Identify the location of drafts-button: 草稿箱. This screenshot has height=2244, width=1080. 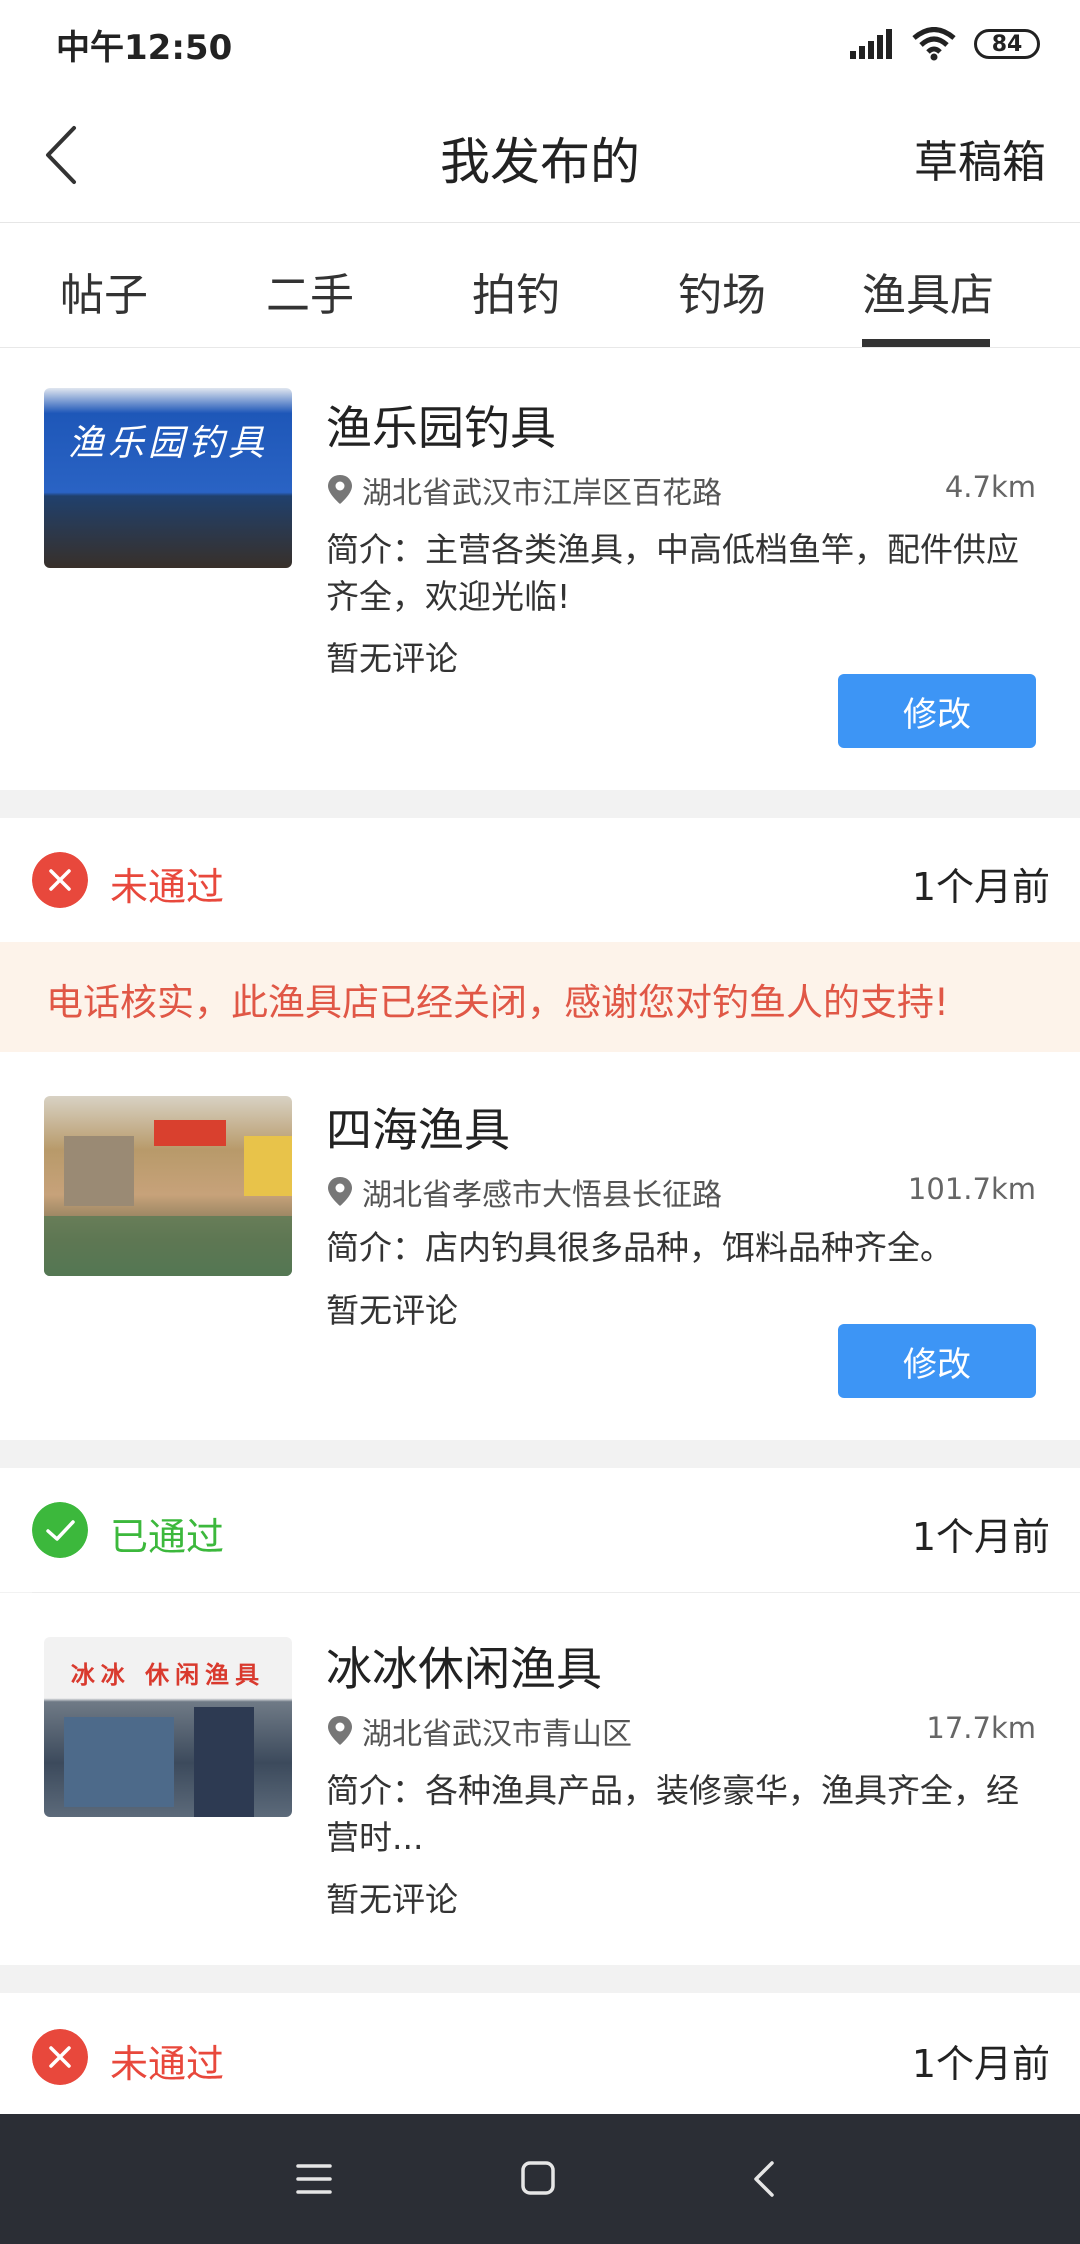
(980, 158).